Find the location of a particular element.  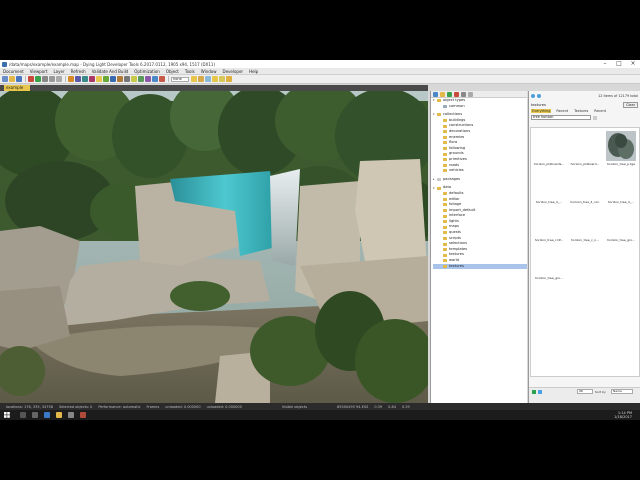

tree-node-packages: ▸ packages is located at coordinates (480, 180).